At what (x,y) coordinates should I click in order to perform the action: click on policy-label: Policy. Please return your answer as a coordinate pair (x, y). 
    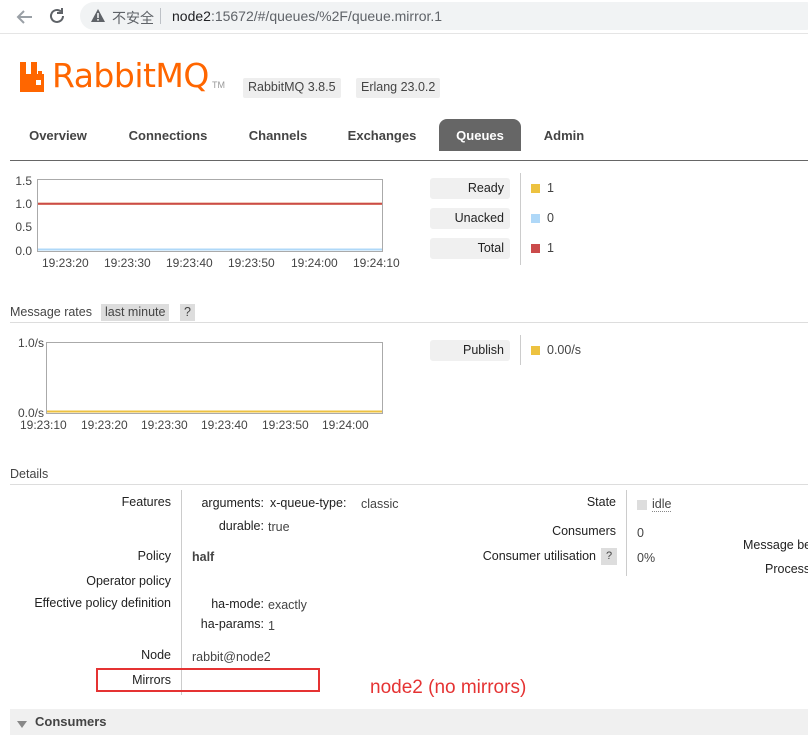
    Looking at the image, I should click on (154, 556).